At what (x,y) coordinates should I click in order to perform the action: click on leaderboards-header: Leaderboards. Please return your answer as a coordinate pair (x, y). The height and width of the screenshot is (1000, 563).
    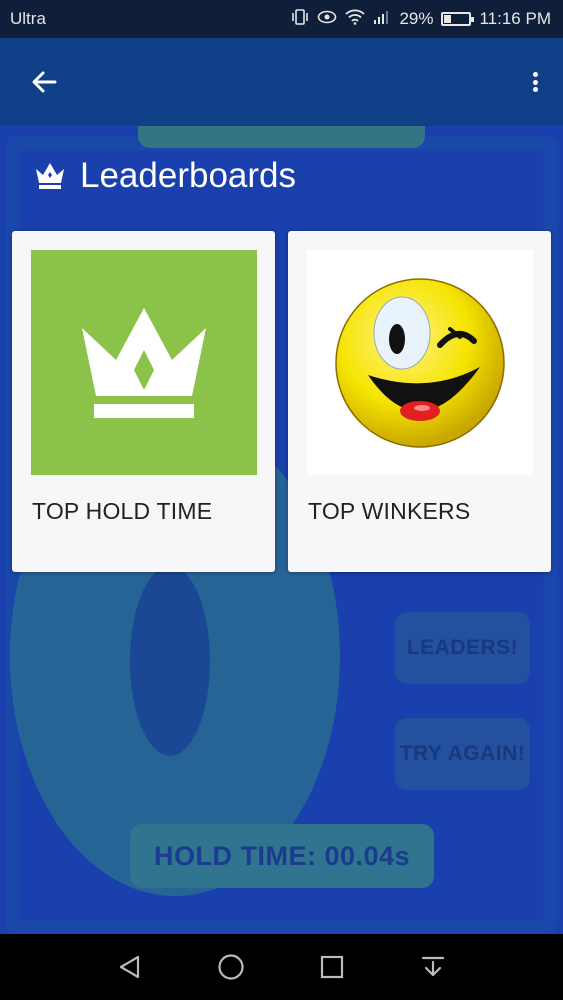
    Looking at the image, I should click on (165, 176).